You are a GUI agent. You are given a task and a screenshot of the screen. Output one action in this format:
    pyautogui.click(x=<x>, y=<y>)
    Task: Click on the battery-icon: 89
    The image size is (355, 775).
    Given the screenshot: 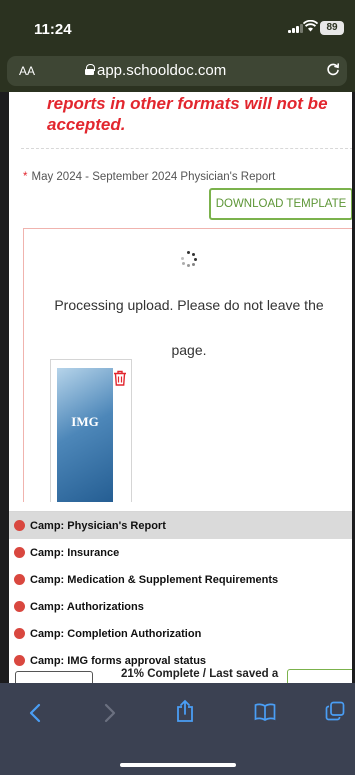 What is the action you would take?
    pyautogui.click(x=332, y=28)
    